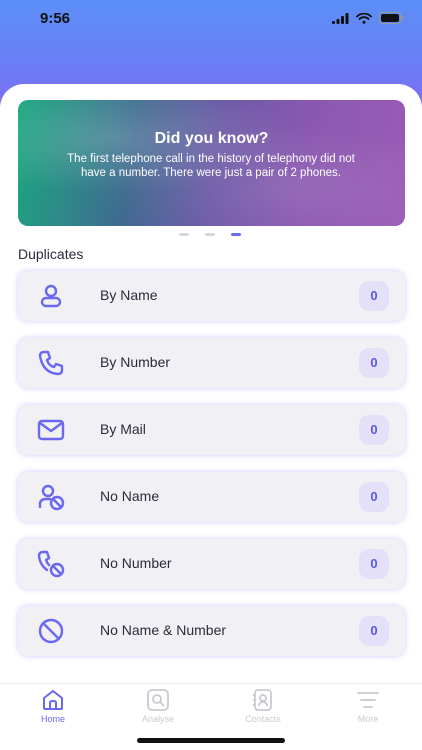  Describe the element at coordinates (368, 700) in the screenshot. I see `menu-icon` at that location.